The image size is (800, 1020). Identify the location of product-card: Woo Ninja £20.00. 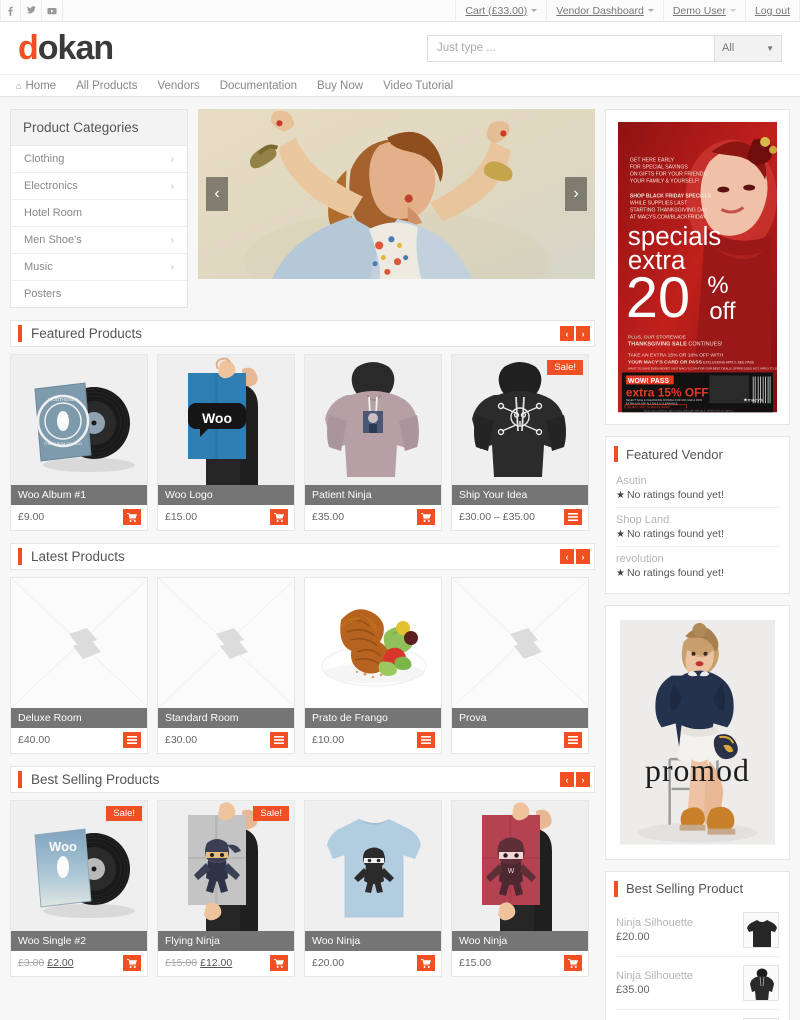
(373, 888).